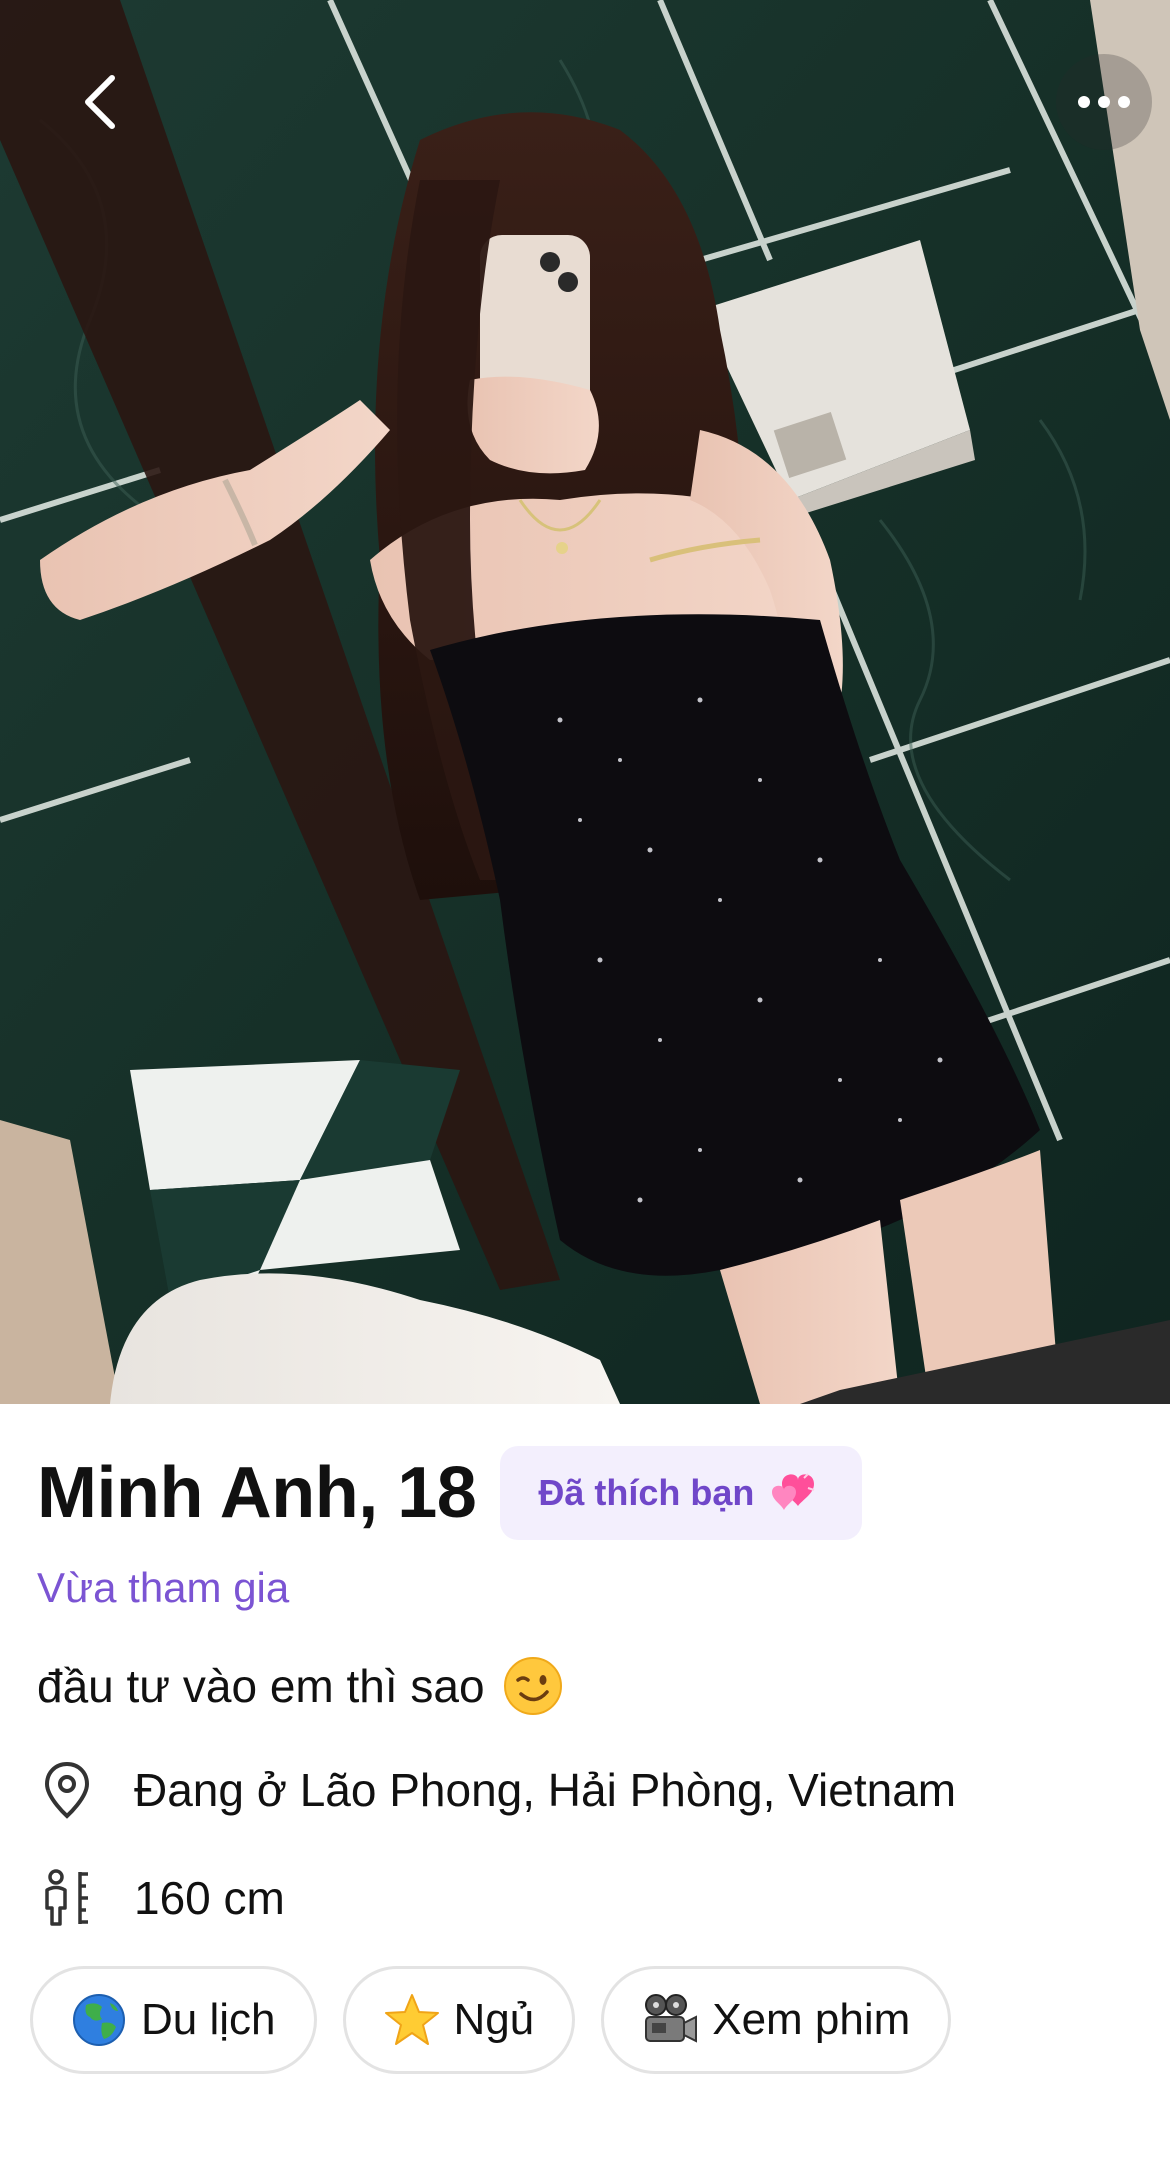 The image size is (1170, 2170). I want to click on interest-tag-movies: Xem phim, so click(776, 2020).